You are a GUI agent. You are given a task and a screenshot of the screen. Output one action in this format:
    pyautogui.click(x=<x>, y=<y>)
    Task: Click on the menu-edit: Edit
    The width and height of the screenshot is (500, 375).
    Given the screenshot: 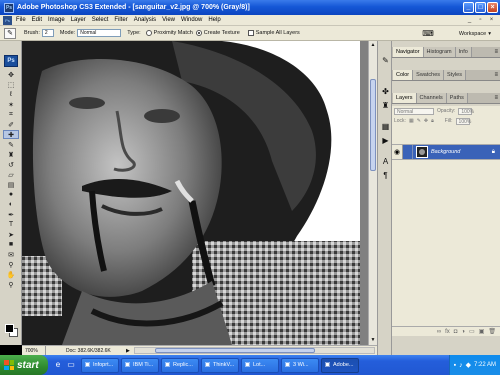 What is the action you would take?
    pyautogui.click(x=37, y=20)
    